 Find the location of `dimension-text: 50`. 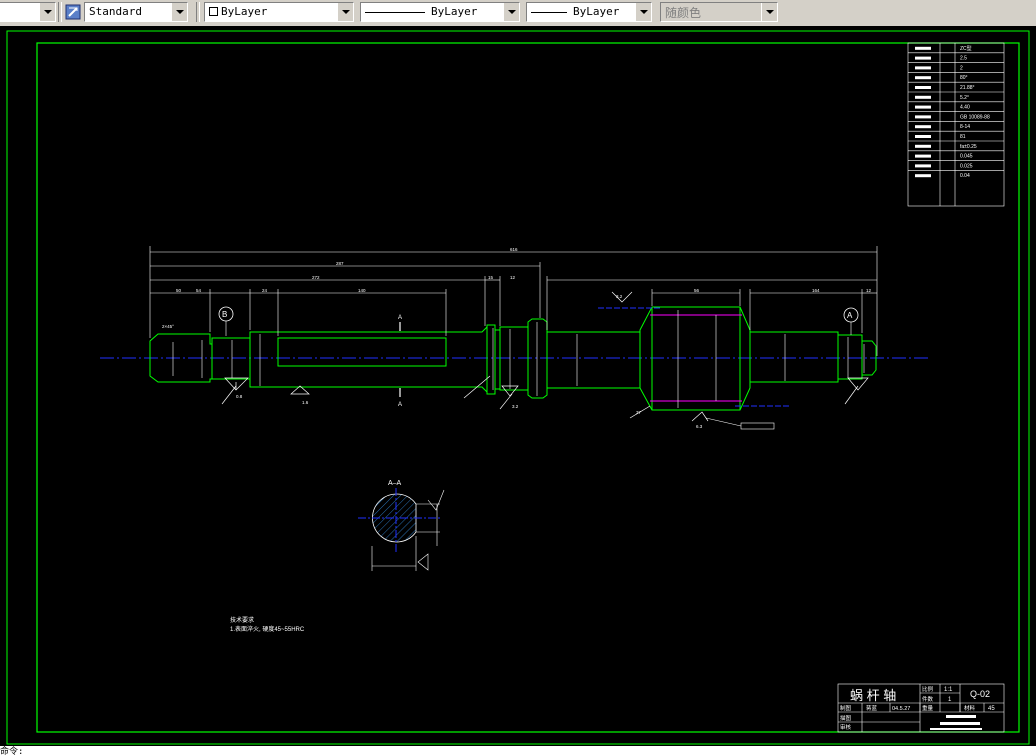

dimension-text: 50 is located at coordinates (179, 290).